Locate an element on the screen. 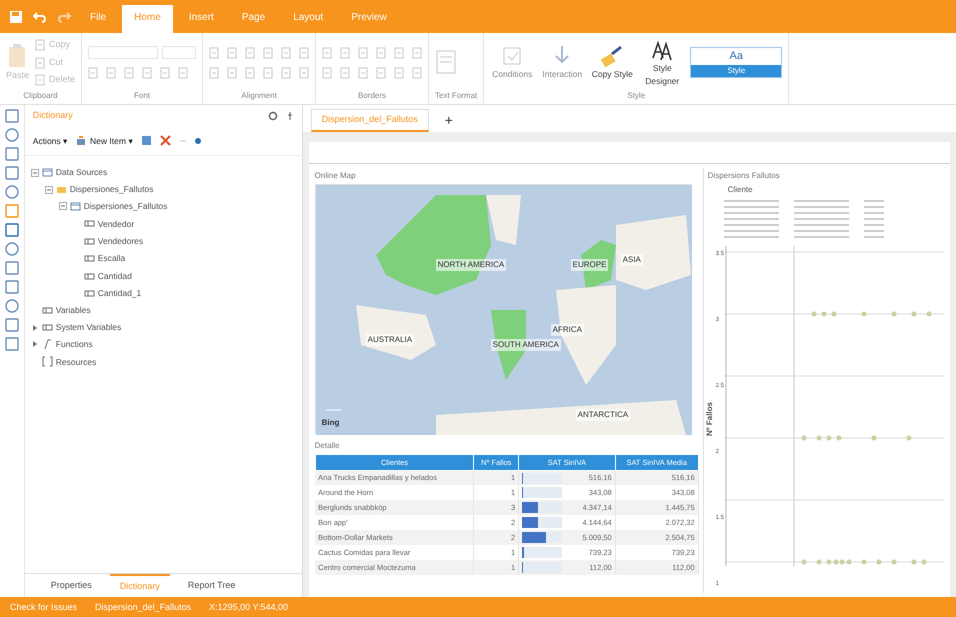  ribbon-group-title: Clipboard is located at coordinates (40, 96).